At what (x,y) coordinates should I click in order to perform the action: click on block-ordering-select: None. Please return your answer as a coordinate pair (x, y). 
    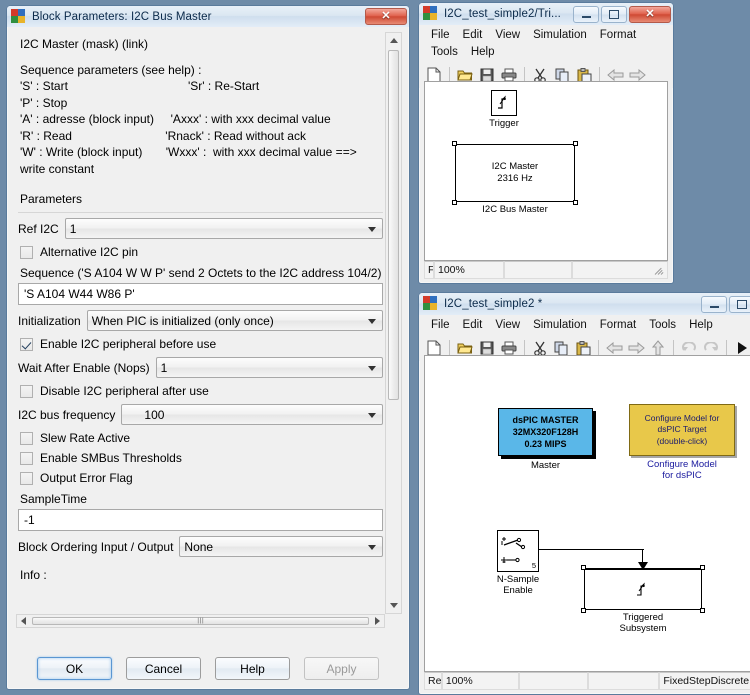
    Looking at the image, I should click on (281, 546).